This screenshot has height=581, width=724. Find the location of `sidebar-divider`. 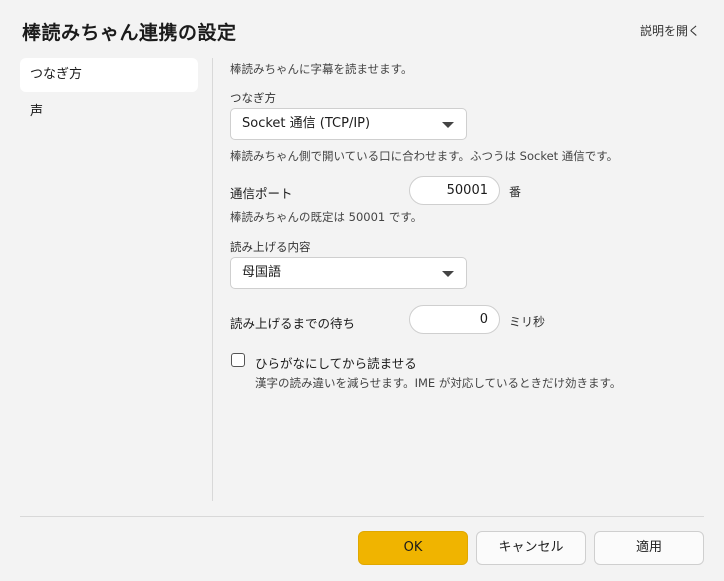

sidebar-divider is located at coordinates (212, 279).